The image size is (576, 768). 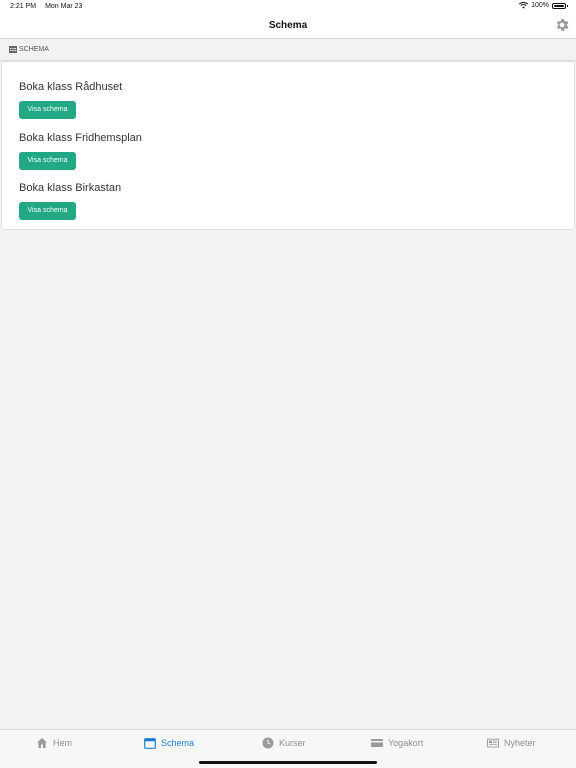 I want to click on home-icon, so click(x=42, y=743).